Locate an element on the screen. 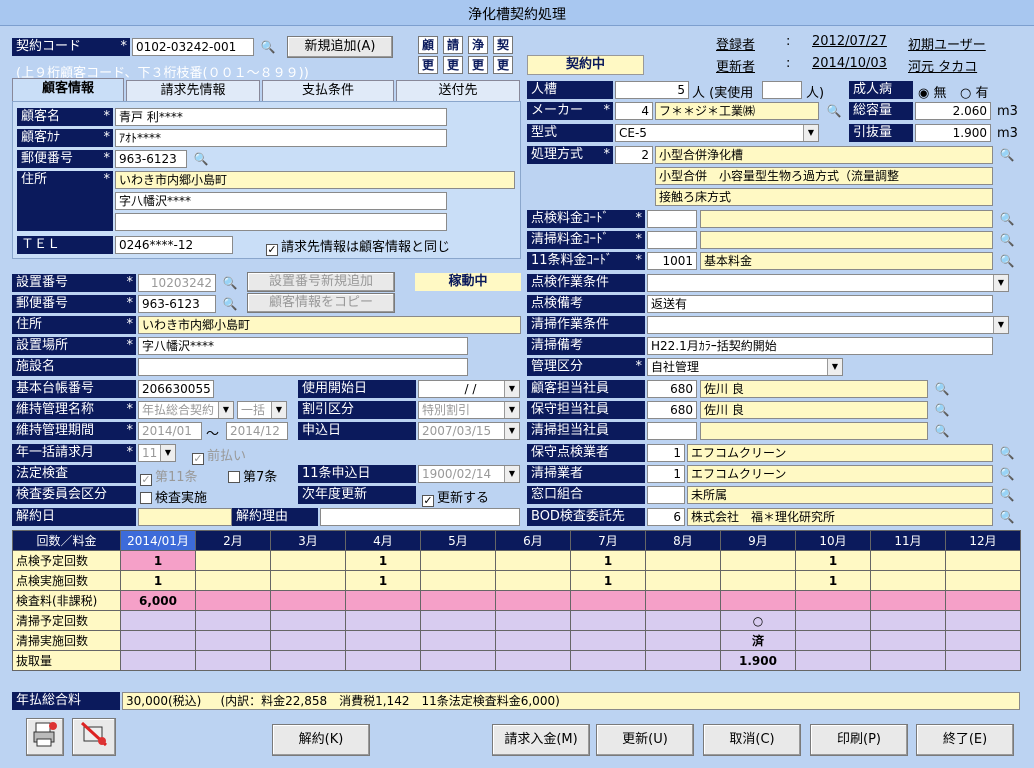 The height and width of the screenshot is (768, 1034). copy-customer-button: 顧客情報をコピー is located at coordinates (321, 303).